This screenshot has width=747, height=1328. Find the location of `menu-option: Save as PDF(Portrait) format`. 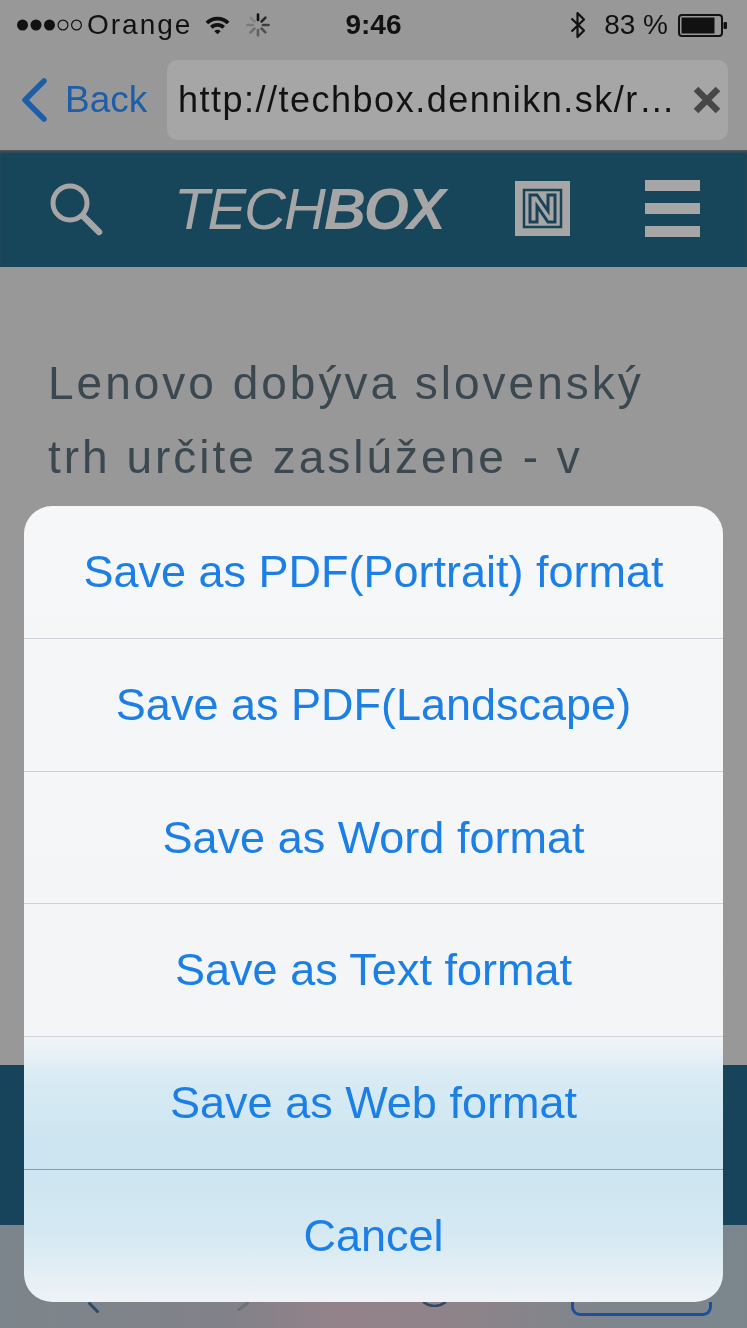

menu-option: Save as PDF(Portrait) format is located at coordinates (373, 572).